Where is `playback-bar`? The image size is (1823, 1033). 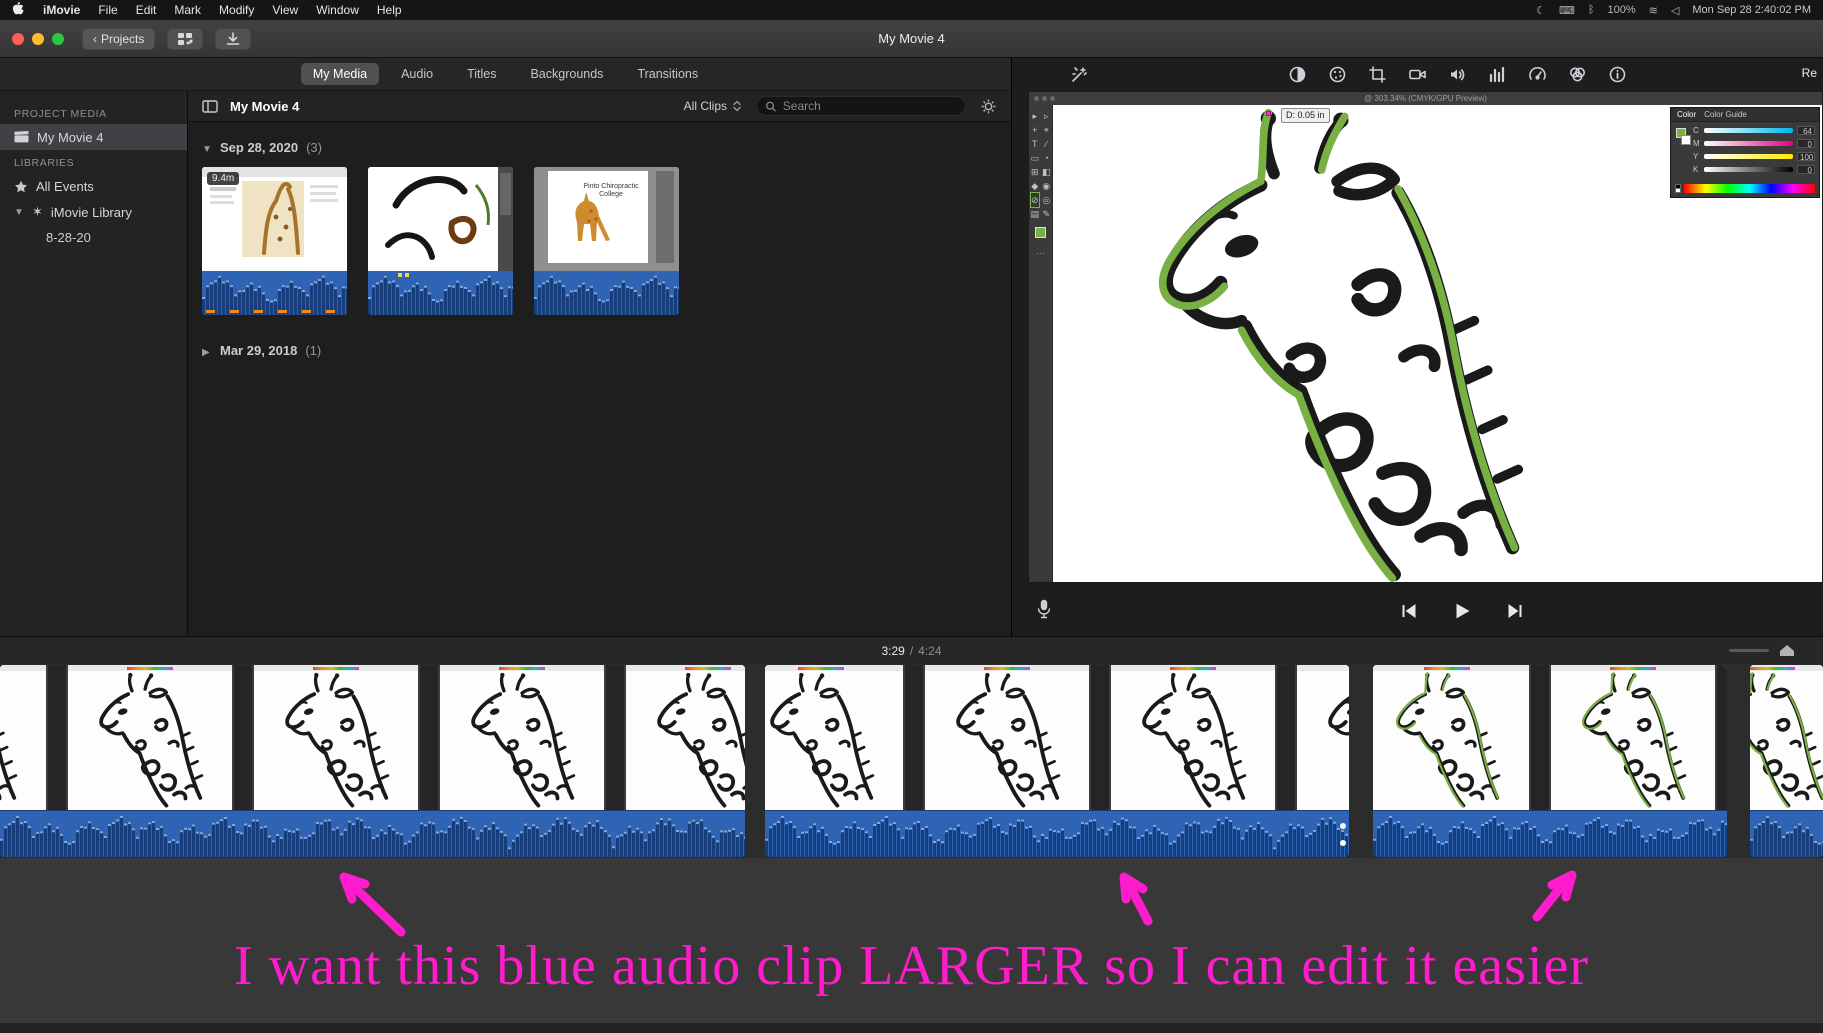
playback-bar is located at coordinates (1417, 610).